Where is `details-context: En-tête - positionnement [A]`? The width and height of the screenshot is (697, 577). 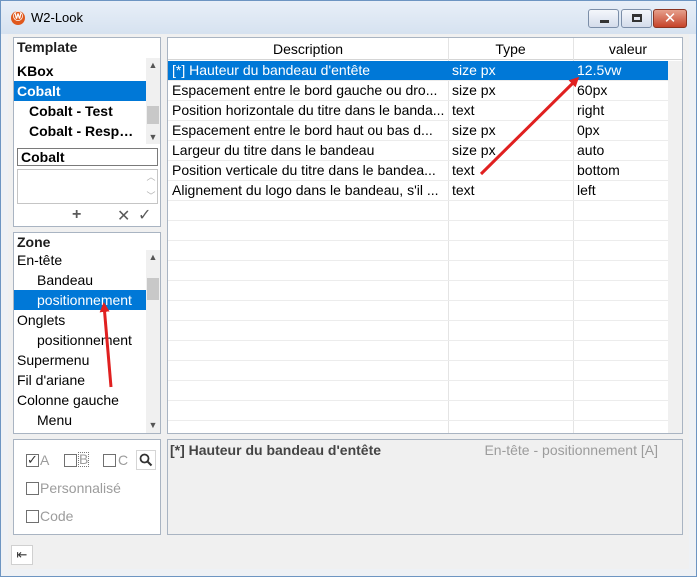 details-context: En-tête - positionnement [A] is located at coordinates (571, 450).